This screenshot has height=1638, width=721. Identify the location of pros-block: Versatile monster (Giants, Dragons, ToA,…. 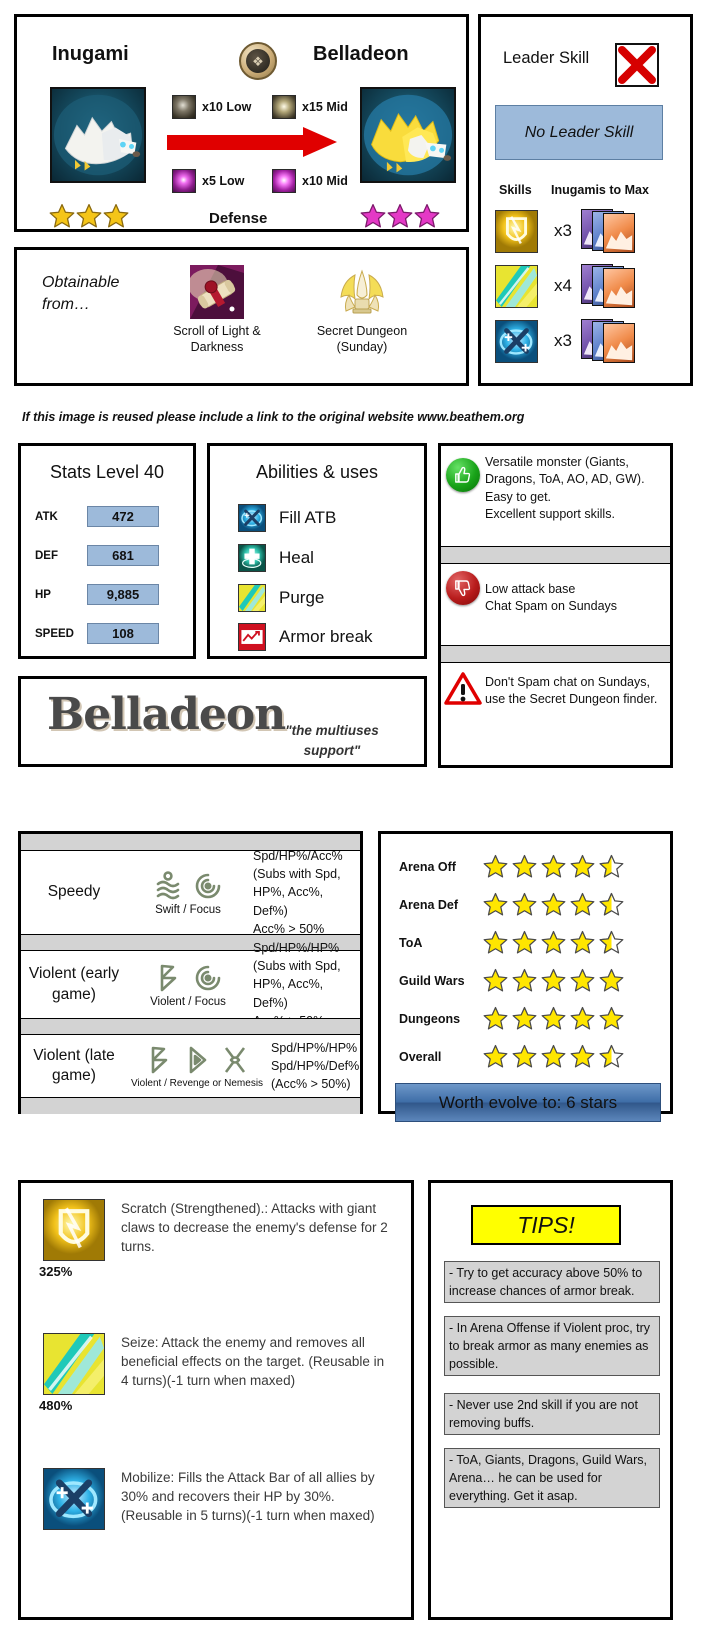
(555, 488).